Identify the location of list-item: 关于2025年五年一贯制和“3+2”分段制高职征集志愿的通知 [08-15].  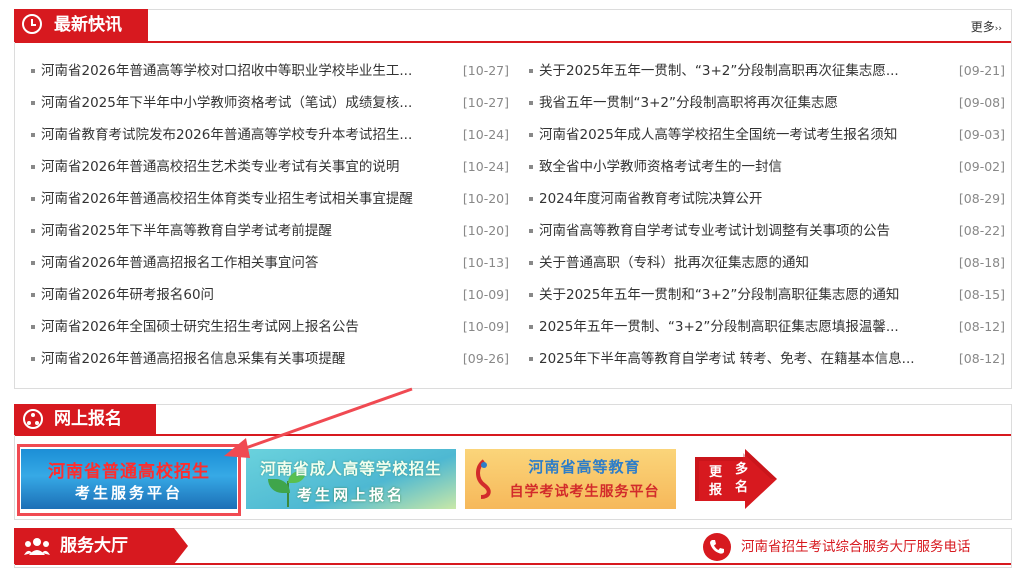
(766, 302).